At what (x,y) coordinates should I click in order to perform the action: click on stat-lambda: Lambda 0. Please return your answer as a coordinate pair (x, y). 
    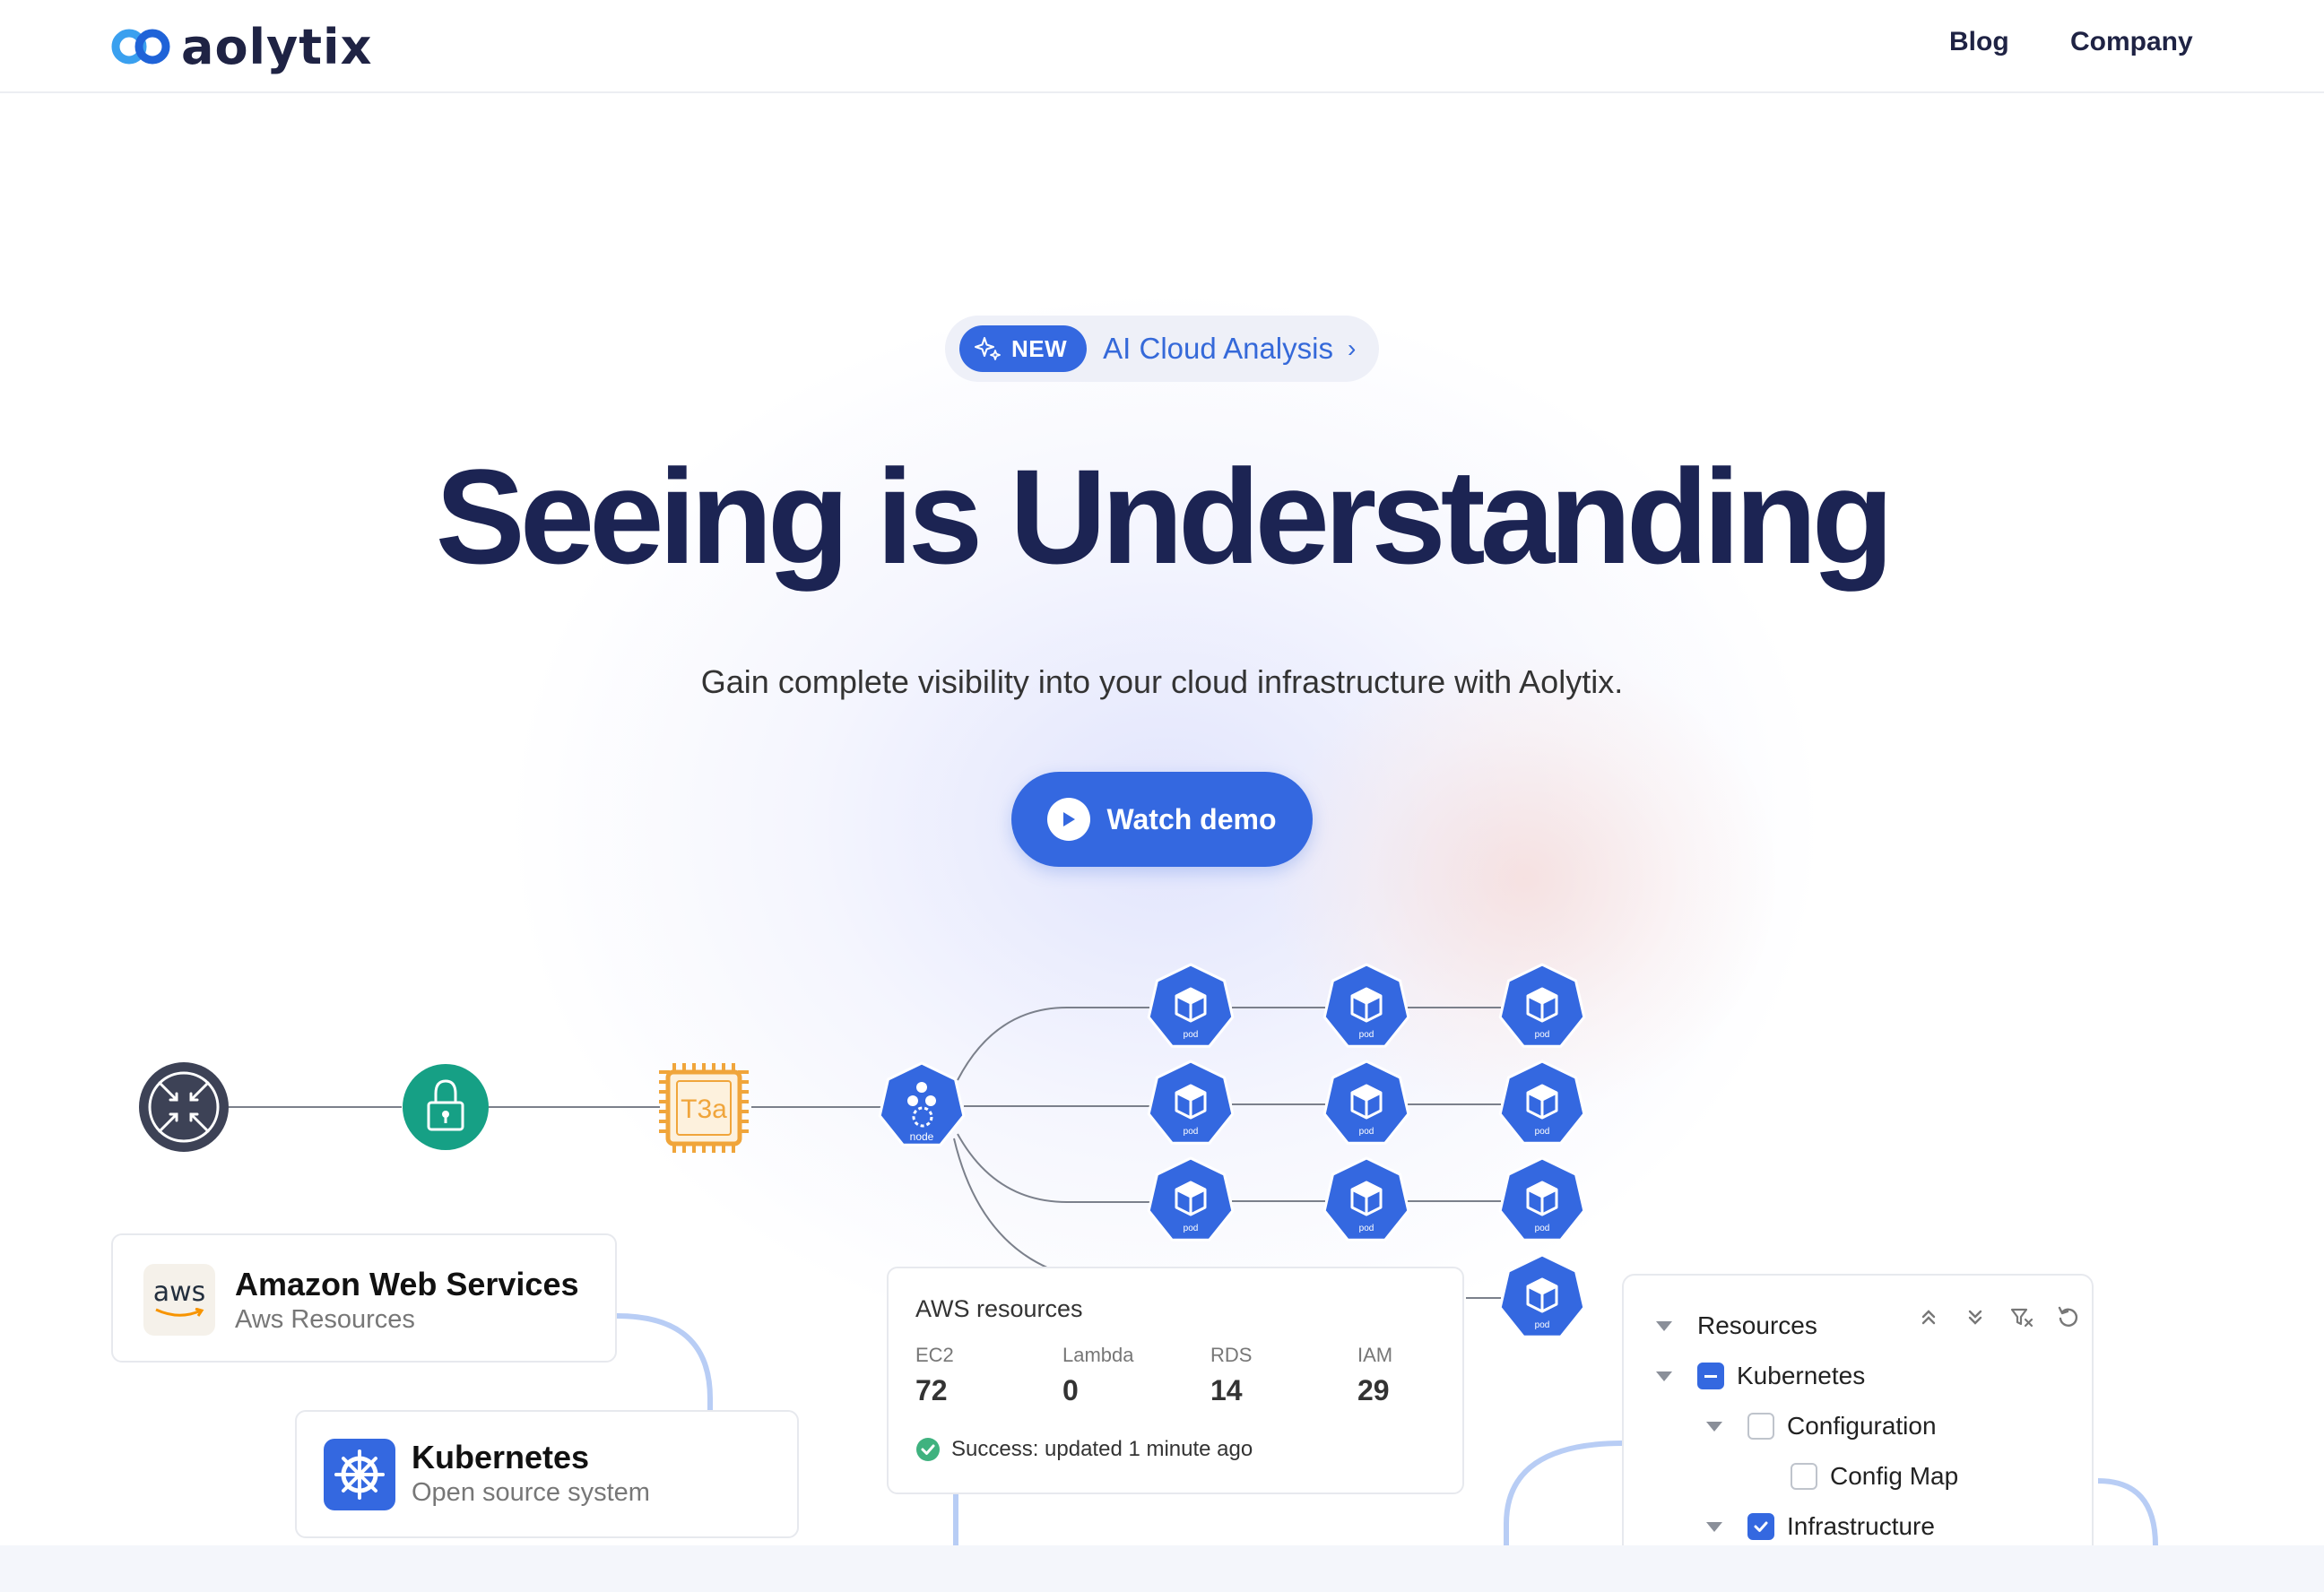
    Looking at the image, I should click on (1098, 1375).